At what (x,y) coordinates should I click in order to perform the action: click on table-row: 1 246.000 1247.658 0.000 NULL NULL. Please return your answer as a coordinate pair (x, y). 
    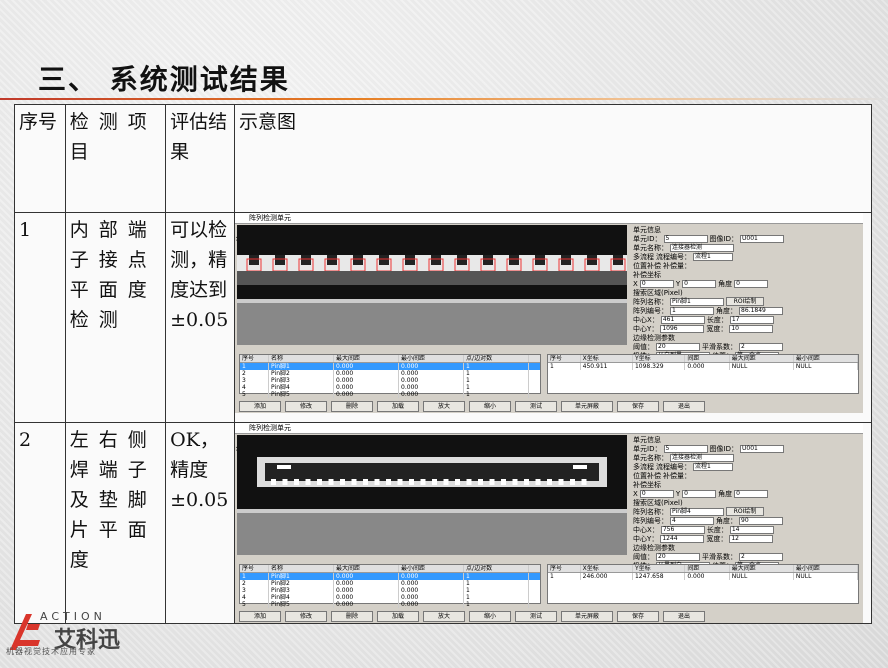
    Looking at the image, I should click on (703, 576).